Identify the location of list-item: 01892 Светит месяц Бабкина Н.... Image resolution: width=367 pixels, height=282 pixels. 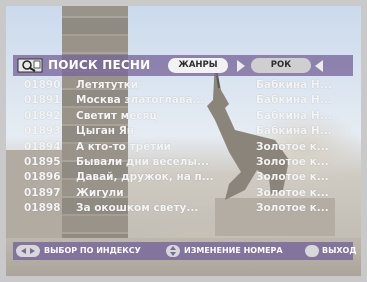
(183, 116).